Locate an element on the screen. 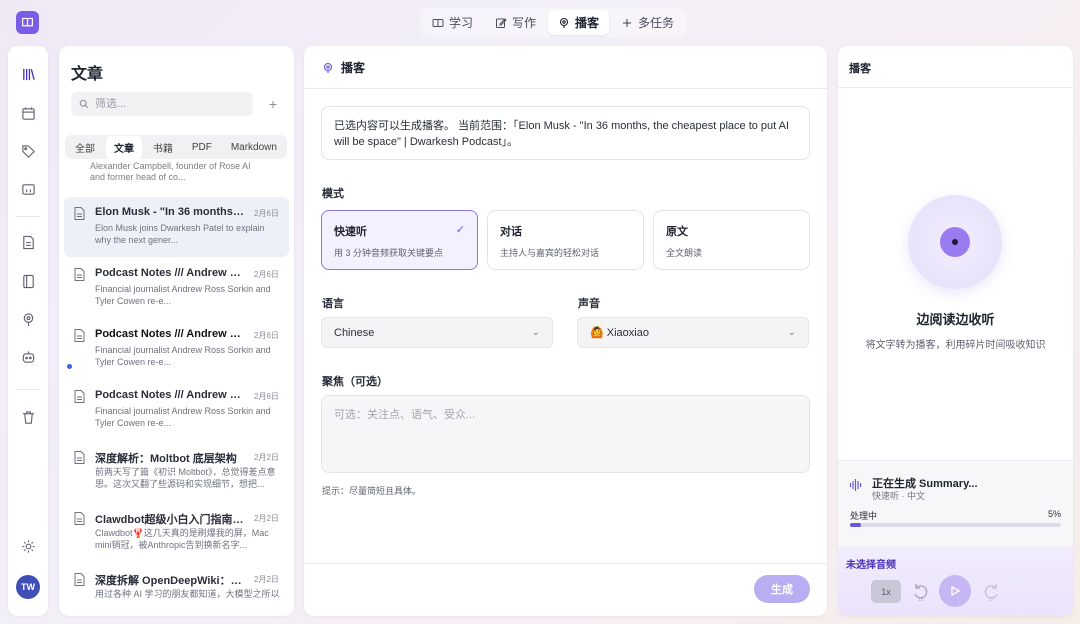 This screenshot has height=624, width=1080. library-icon is located at coordinates (28, 74).